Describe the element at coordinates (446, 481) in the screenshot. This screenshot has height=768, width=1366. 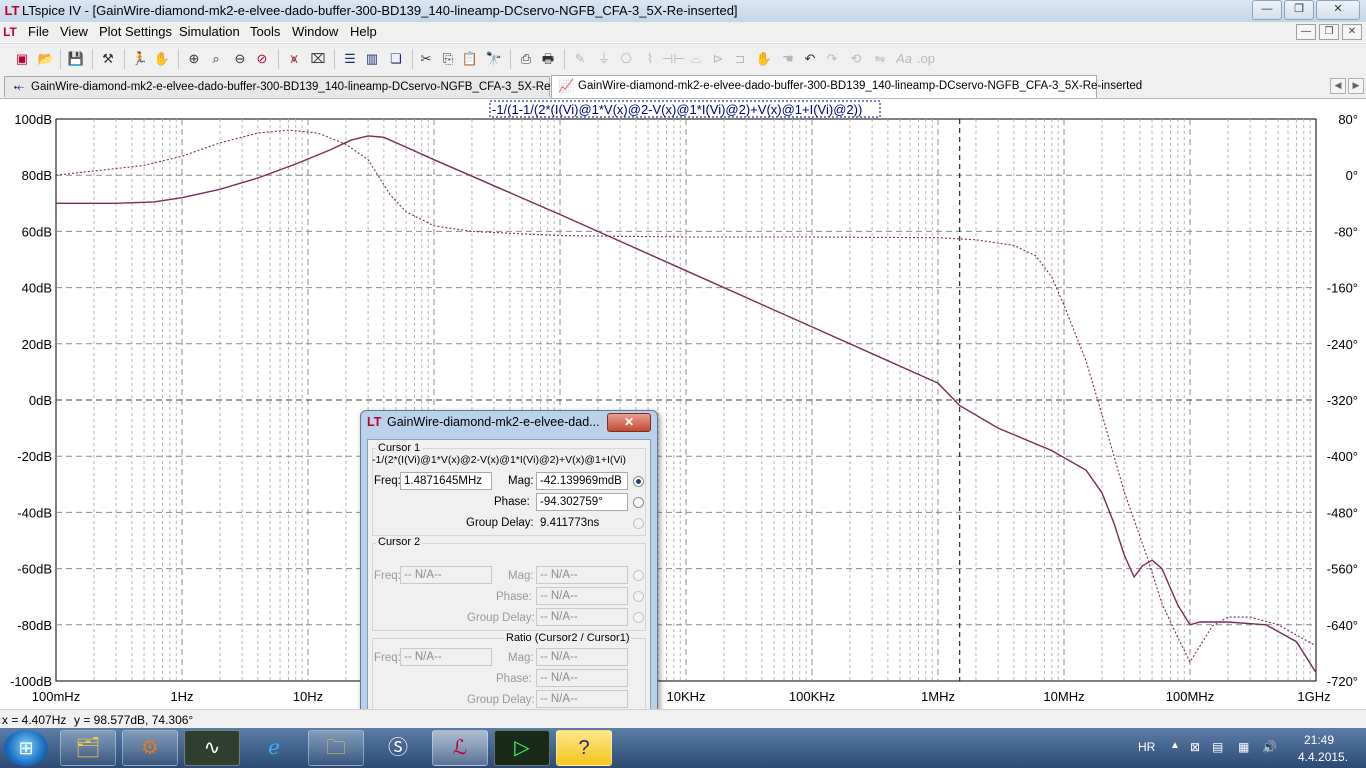
I see `cursor1-freq-field: 1.4871645MHz` at that location.